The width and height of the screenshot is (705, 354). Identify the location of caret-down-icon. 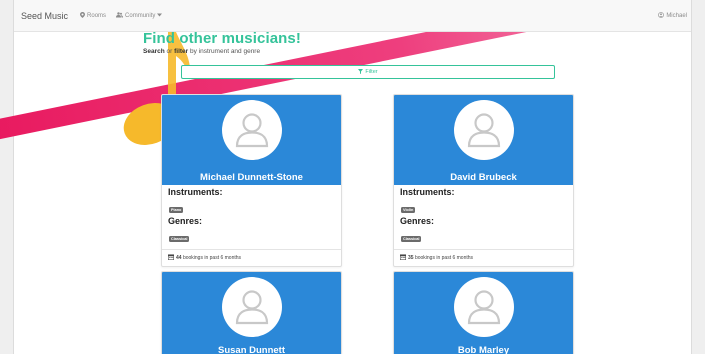
(160, 16).